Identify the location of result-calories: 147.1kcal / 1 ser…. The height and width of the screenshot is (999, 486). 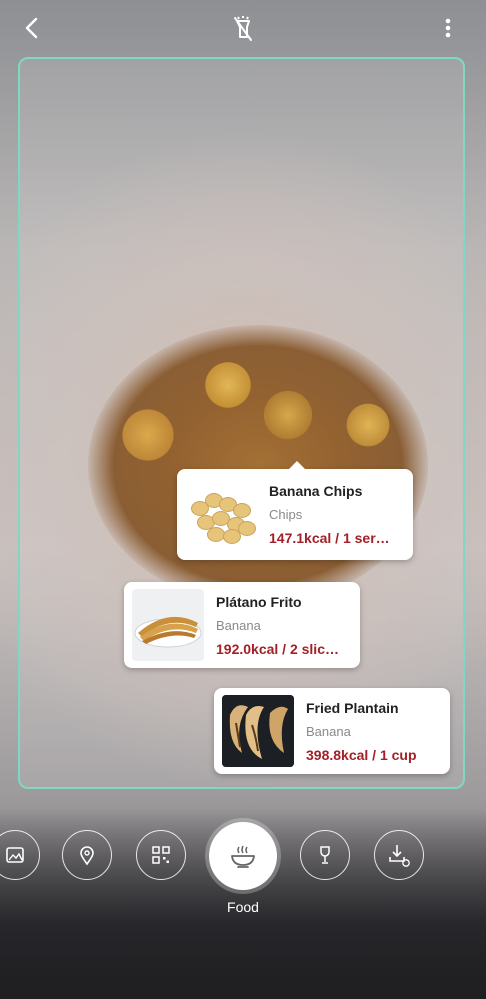
(329, 538).